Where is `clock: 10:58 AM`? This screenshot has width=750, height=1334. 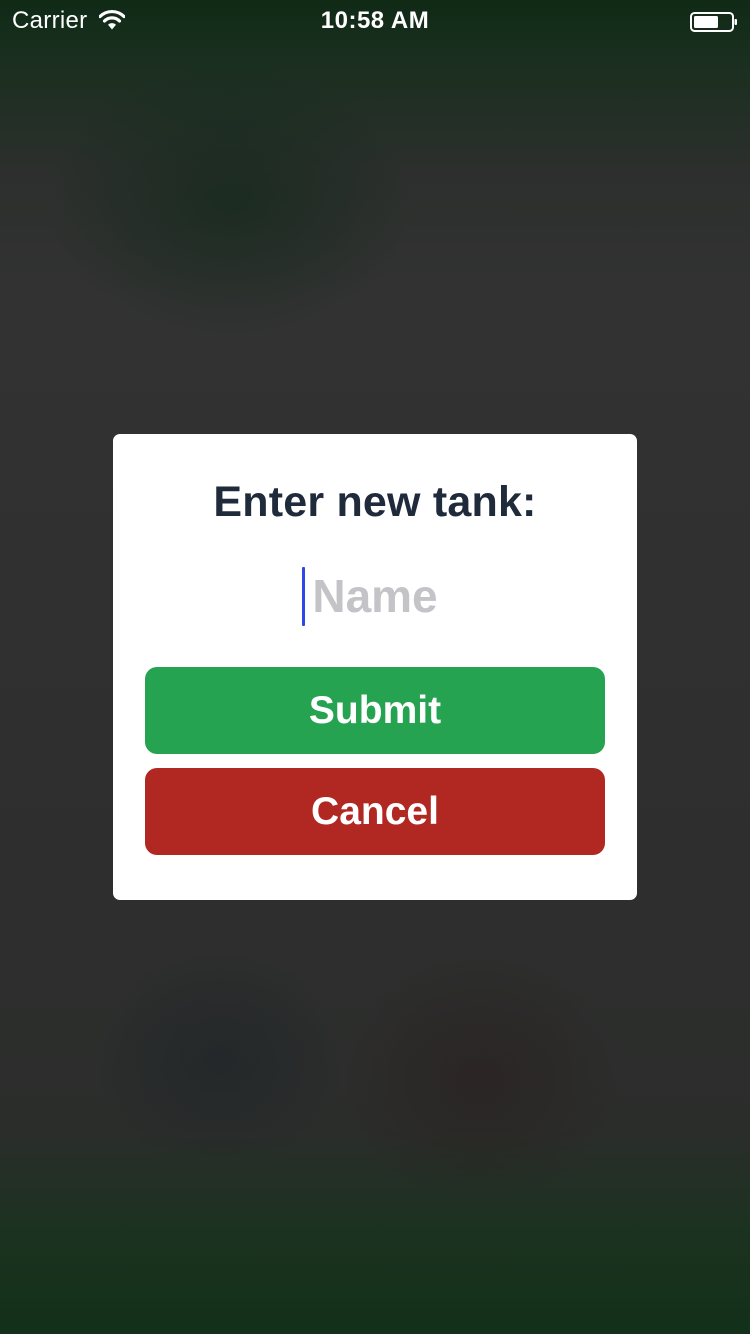 clock: 10:58 AM is located at coordinates (375, 20).